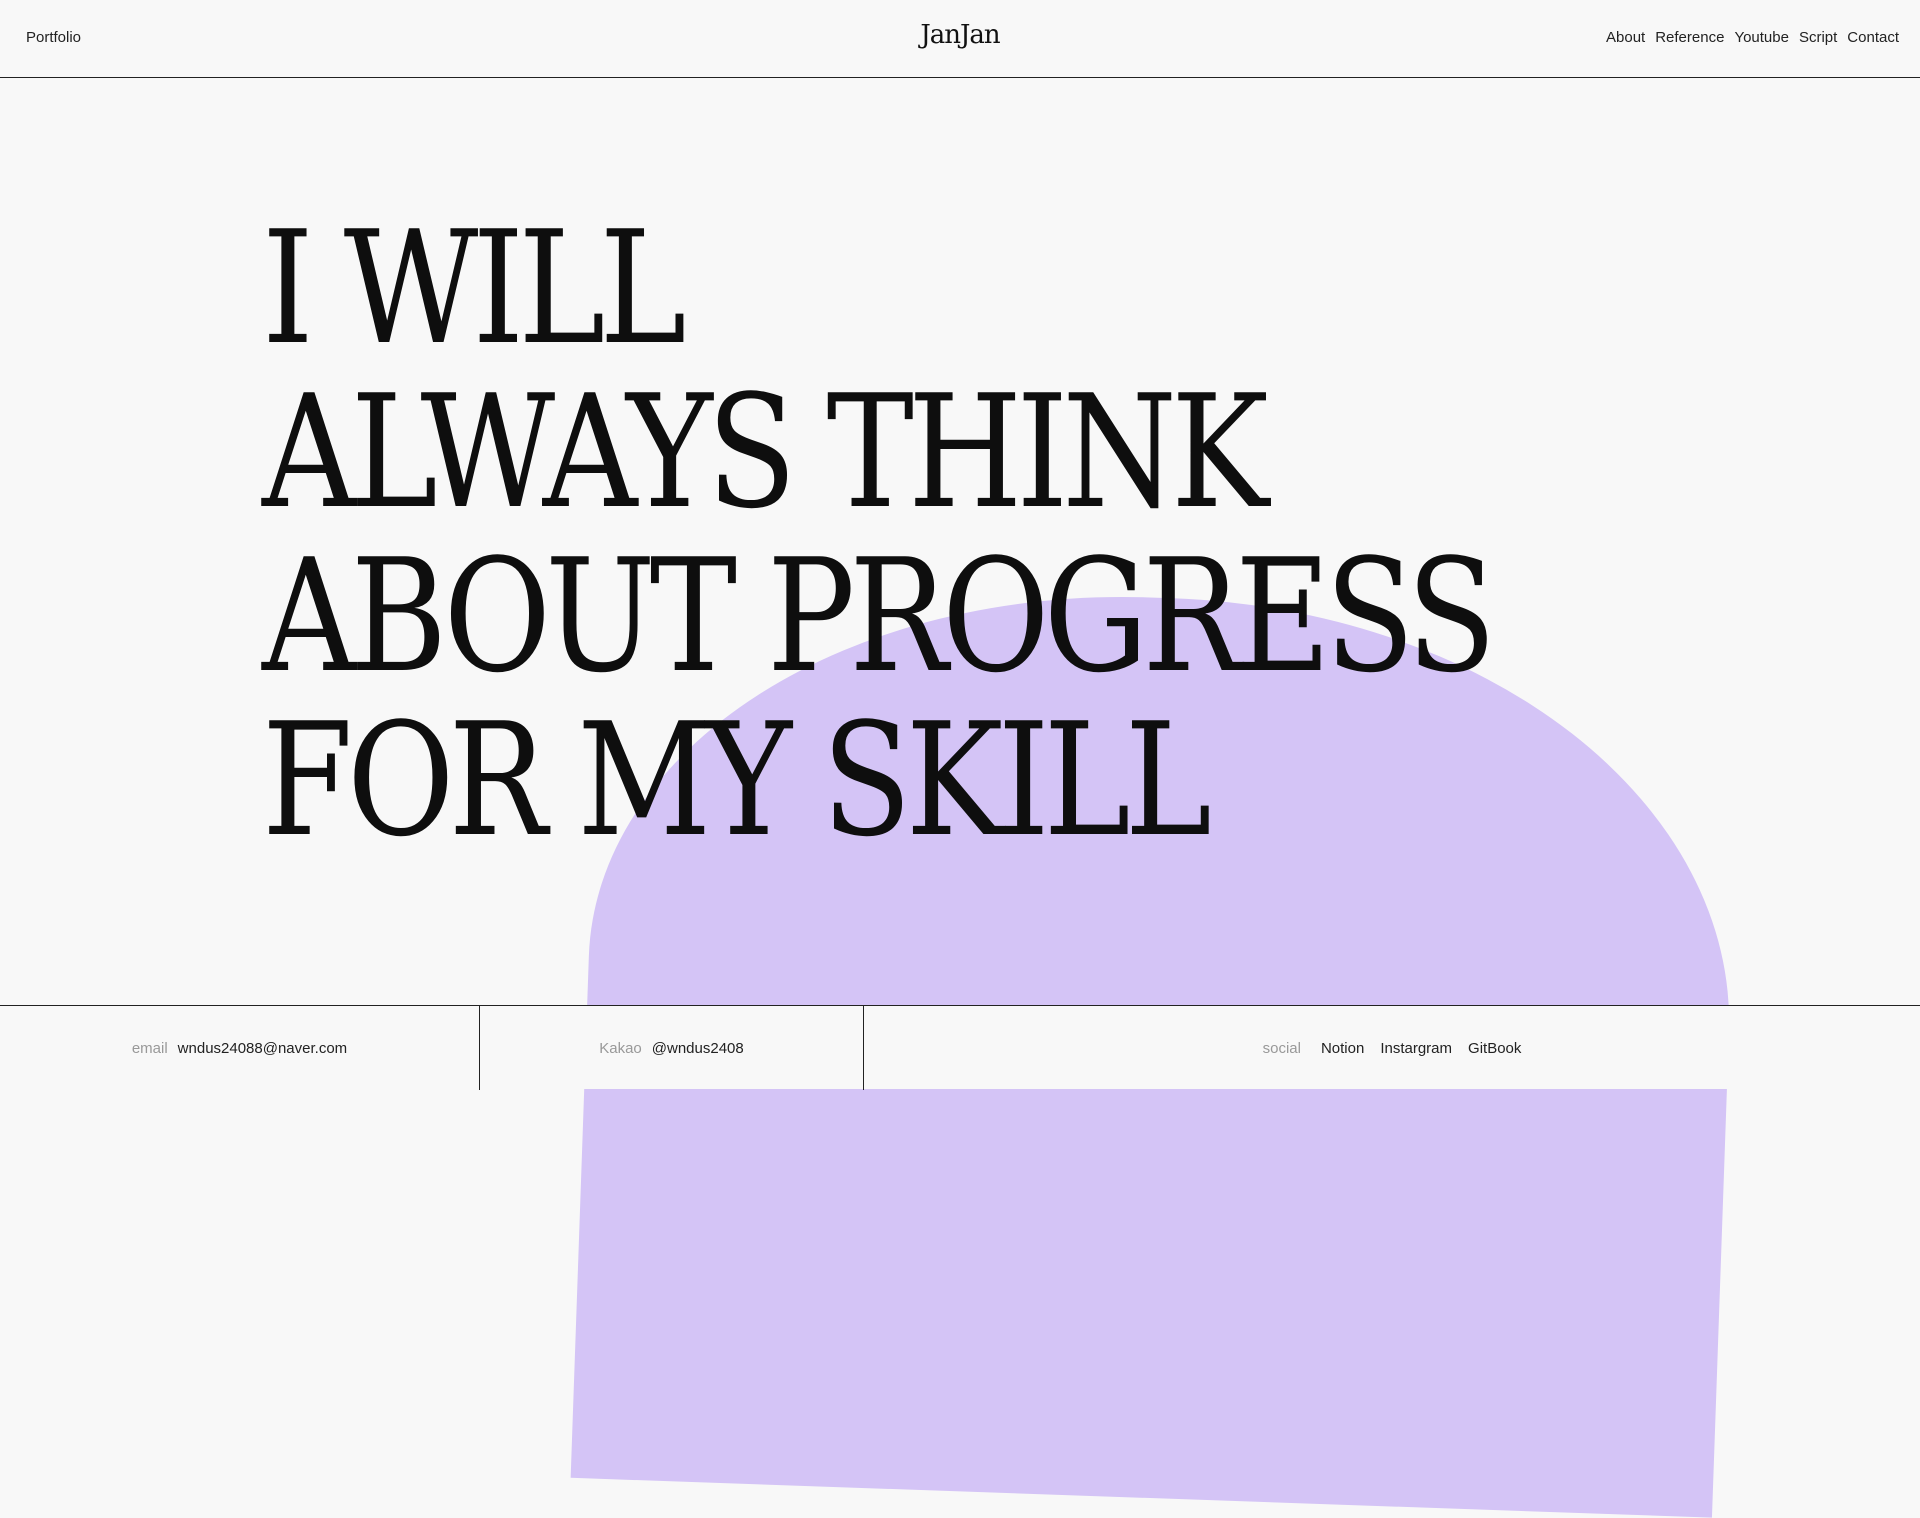  Describe the element at coordinates (1494, 1048) in the screenshot. I see `social-gitbook-link: GitBook` at that location.